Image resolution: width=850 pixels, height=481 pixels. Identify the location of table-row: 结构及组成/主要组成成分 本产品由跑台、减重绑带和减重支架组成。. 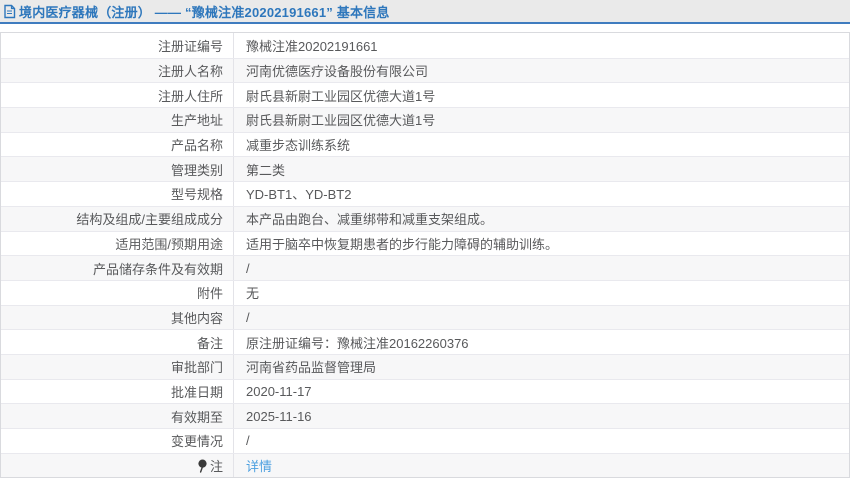
(425, 218).